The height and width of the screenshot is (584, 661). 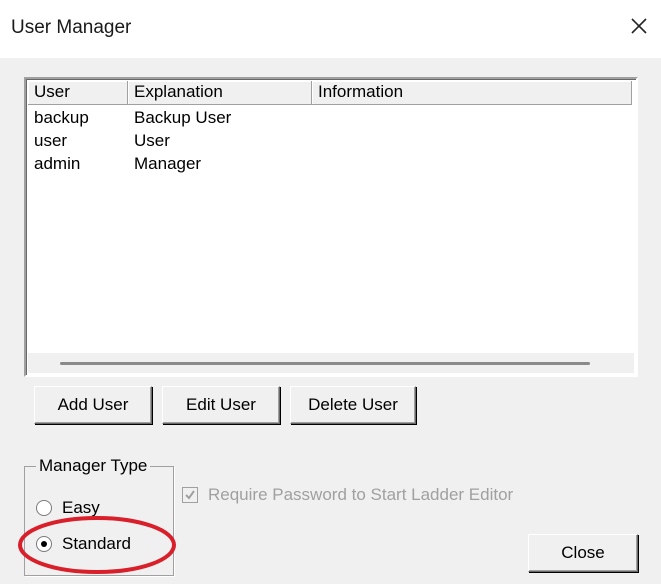 I want to click on cell-user: backup, so click(x=61, y=117).